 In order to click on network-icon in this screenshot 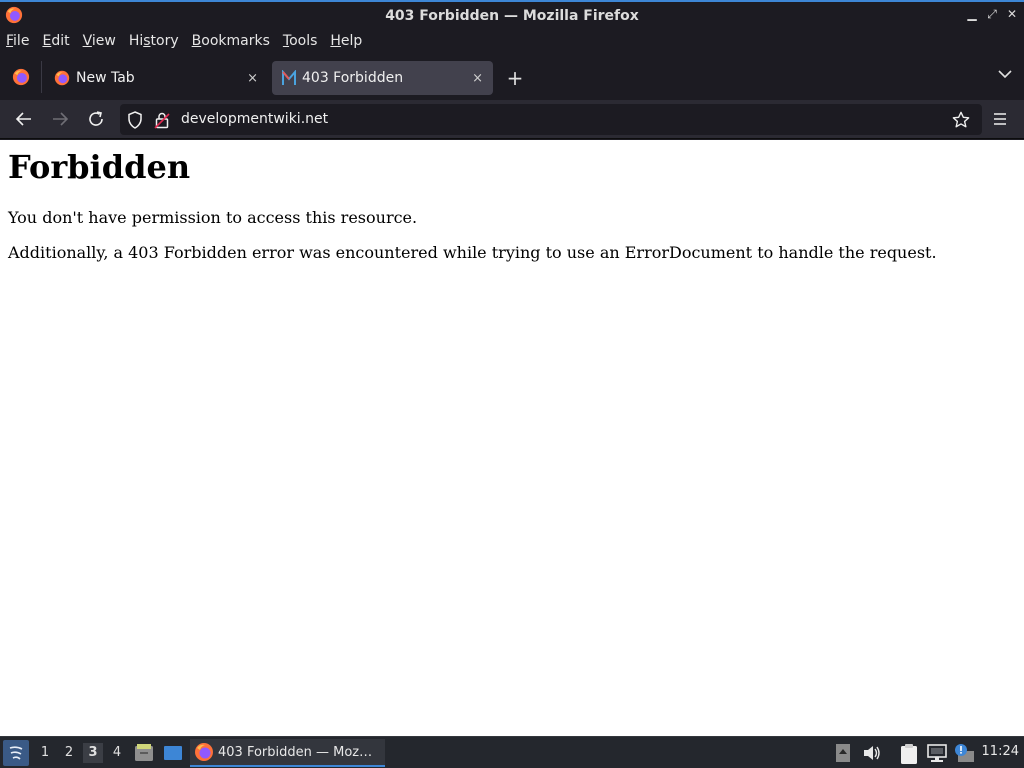, I will do `click(937, 753)`.